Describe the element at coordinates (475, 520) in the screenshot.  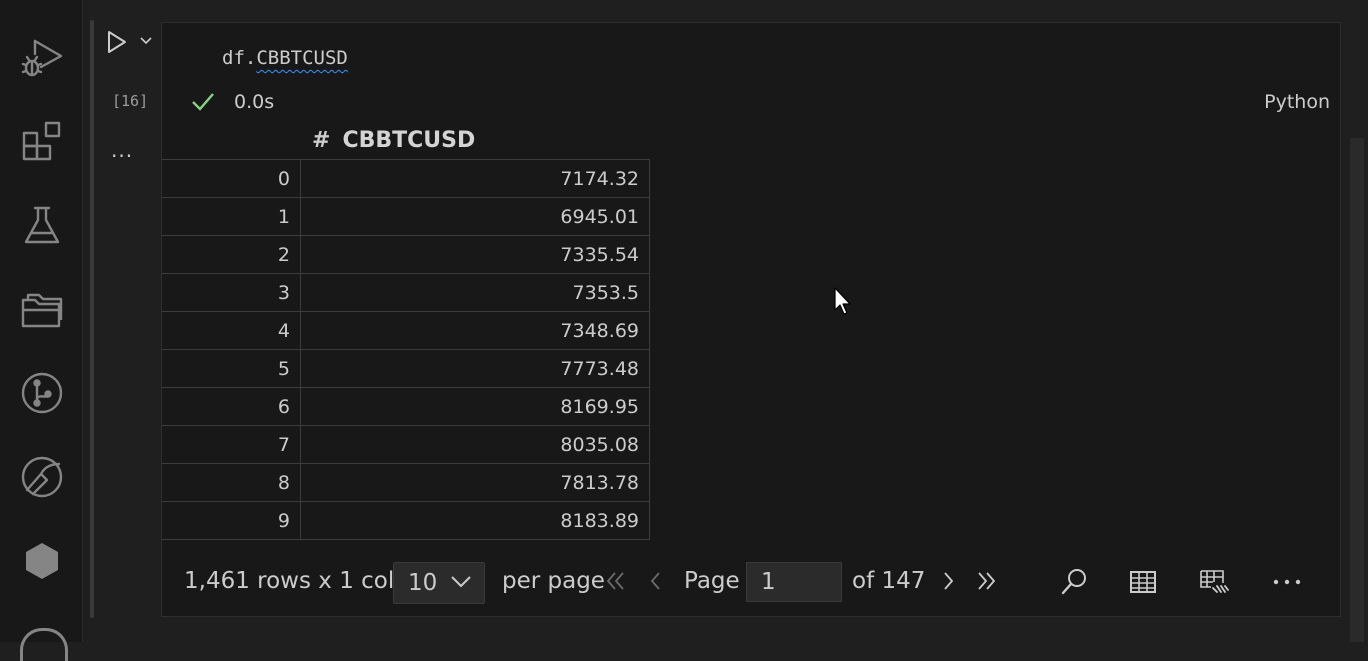
I see `cell-value: 8183.89` at that location.